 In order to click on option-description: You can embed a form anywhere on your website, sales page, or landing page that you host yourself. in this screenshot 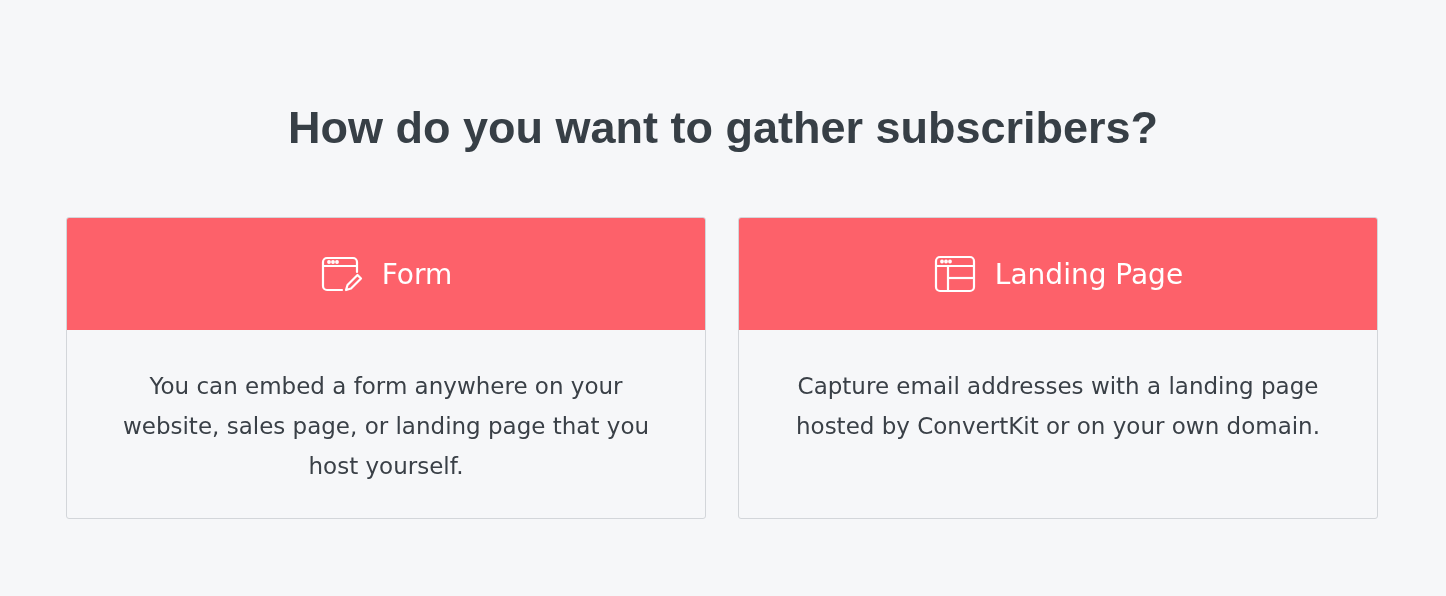, I will do `click(386, 426)`.